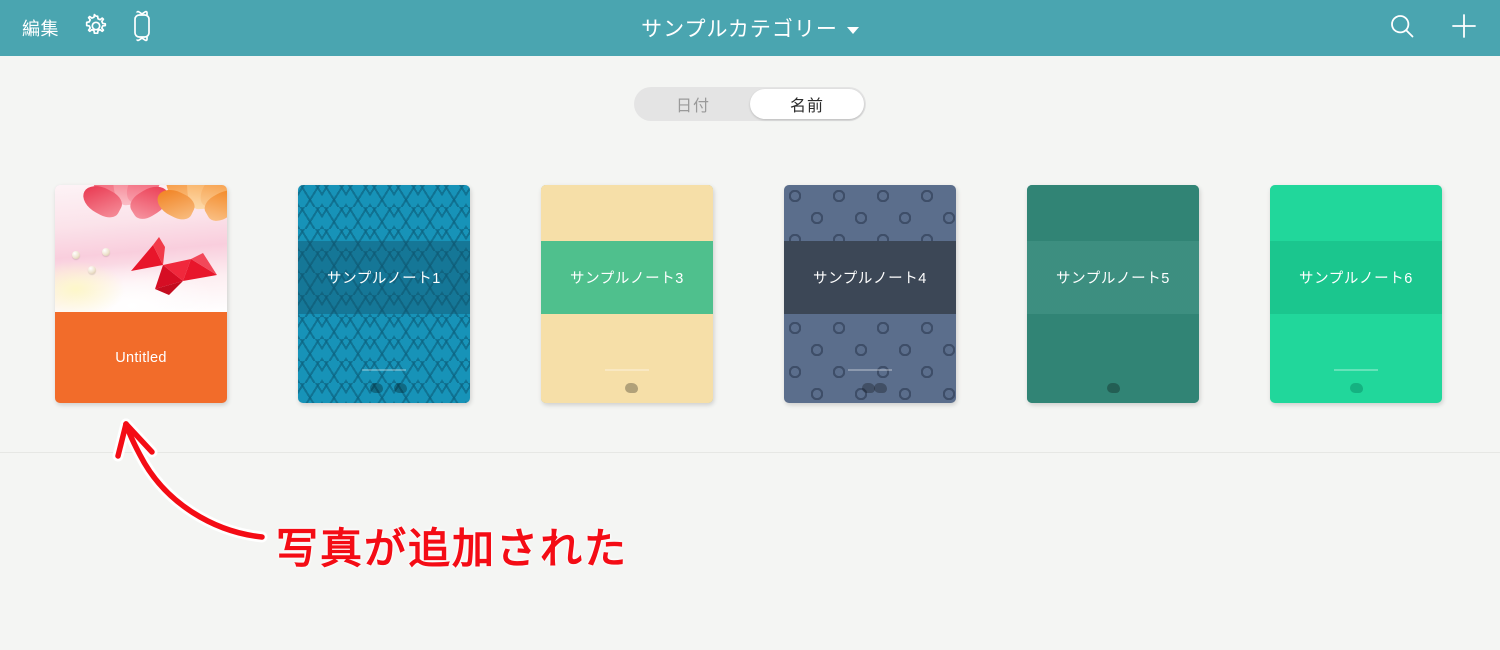 The image size is (1500, 650). I want to click on notebook-title: サンプルノート6, so click(1356, 279).